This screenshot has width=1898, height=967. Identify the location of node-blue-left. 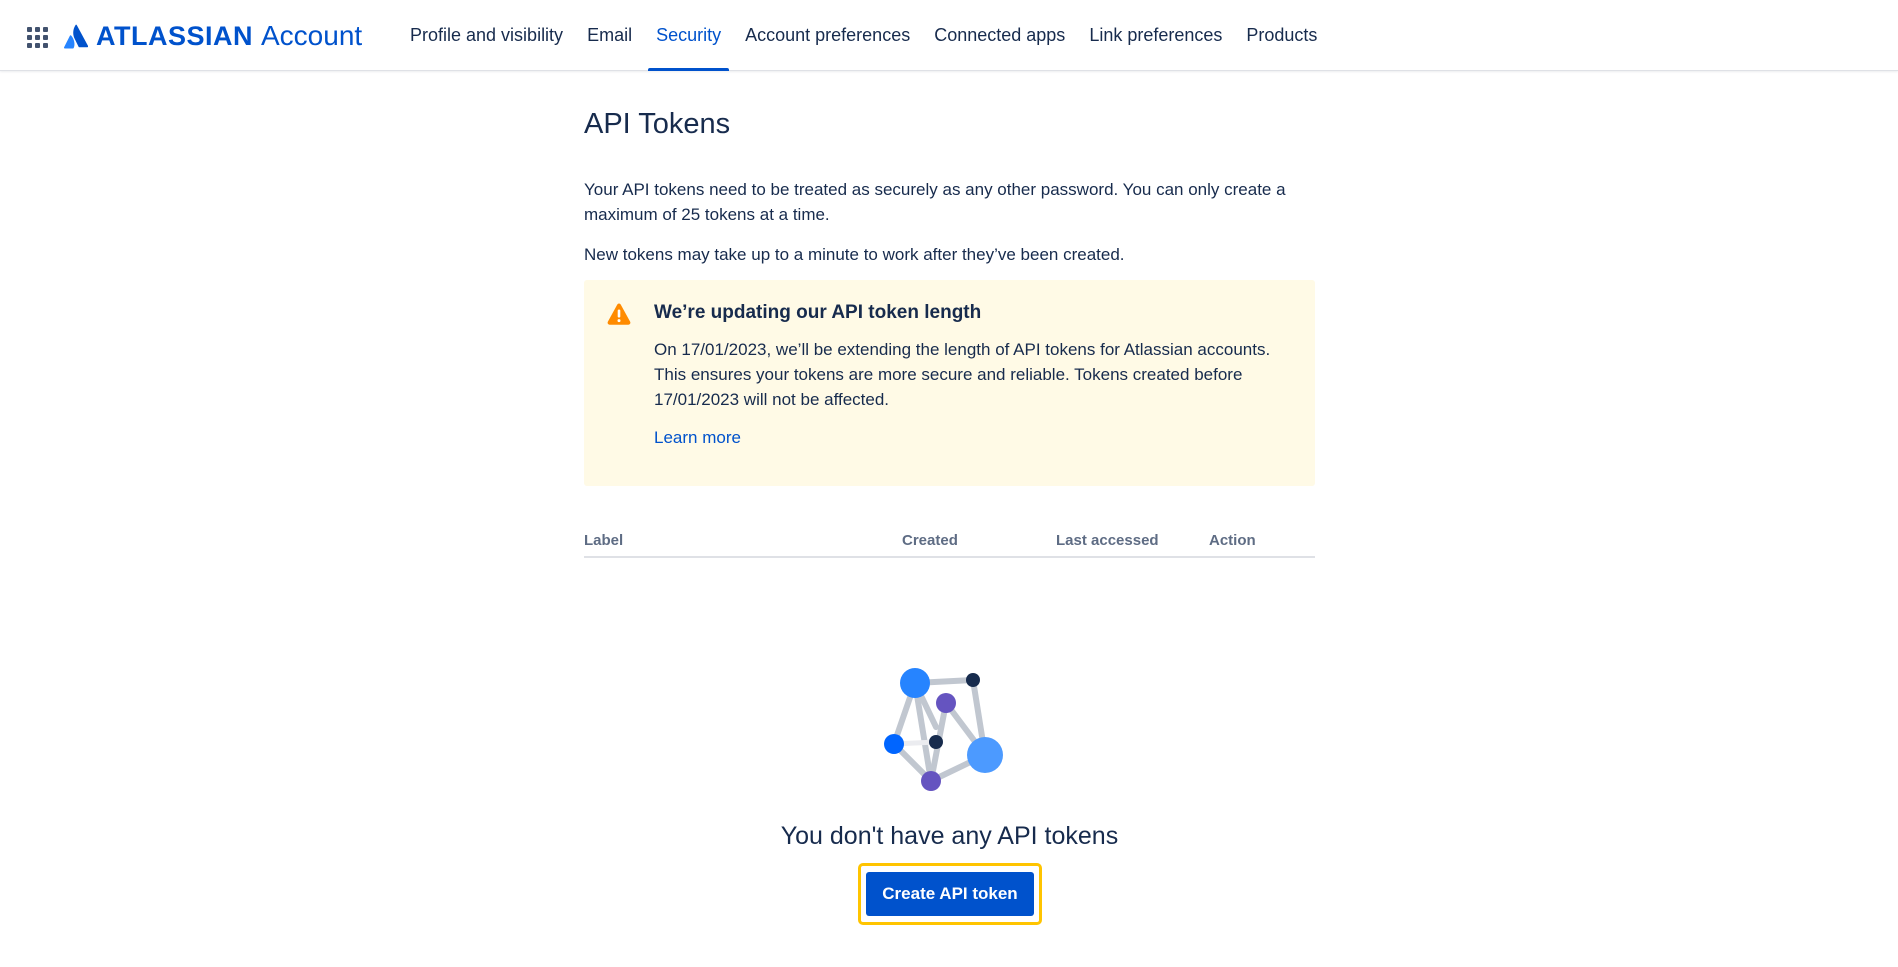
(894, 744).